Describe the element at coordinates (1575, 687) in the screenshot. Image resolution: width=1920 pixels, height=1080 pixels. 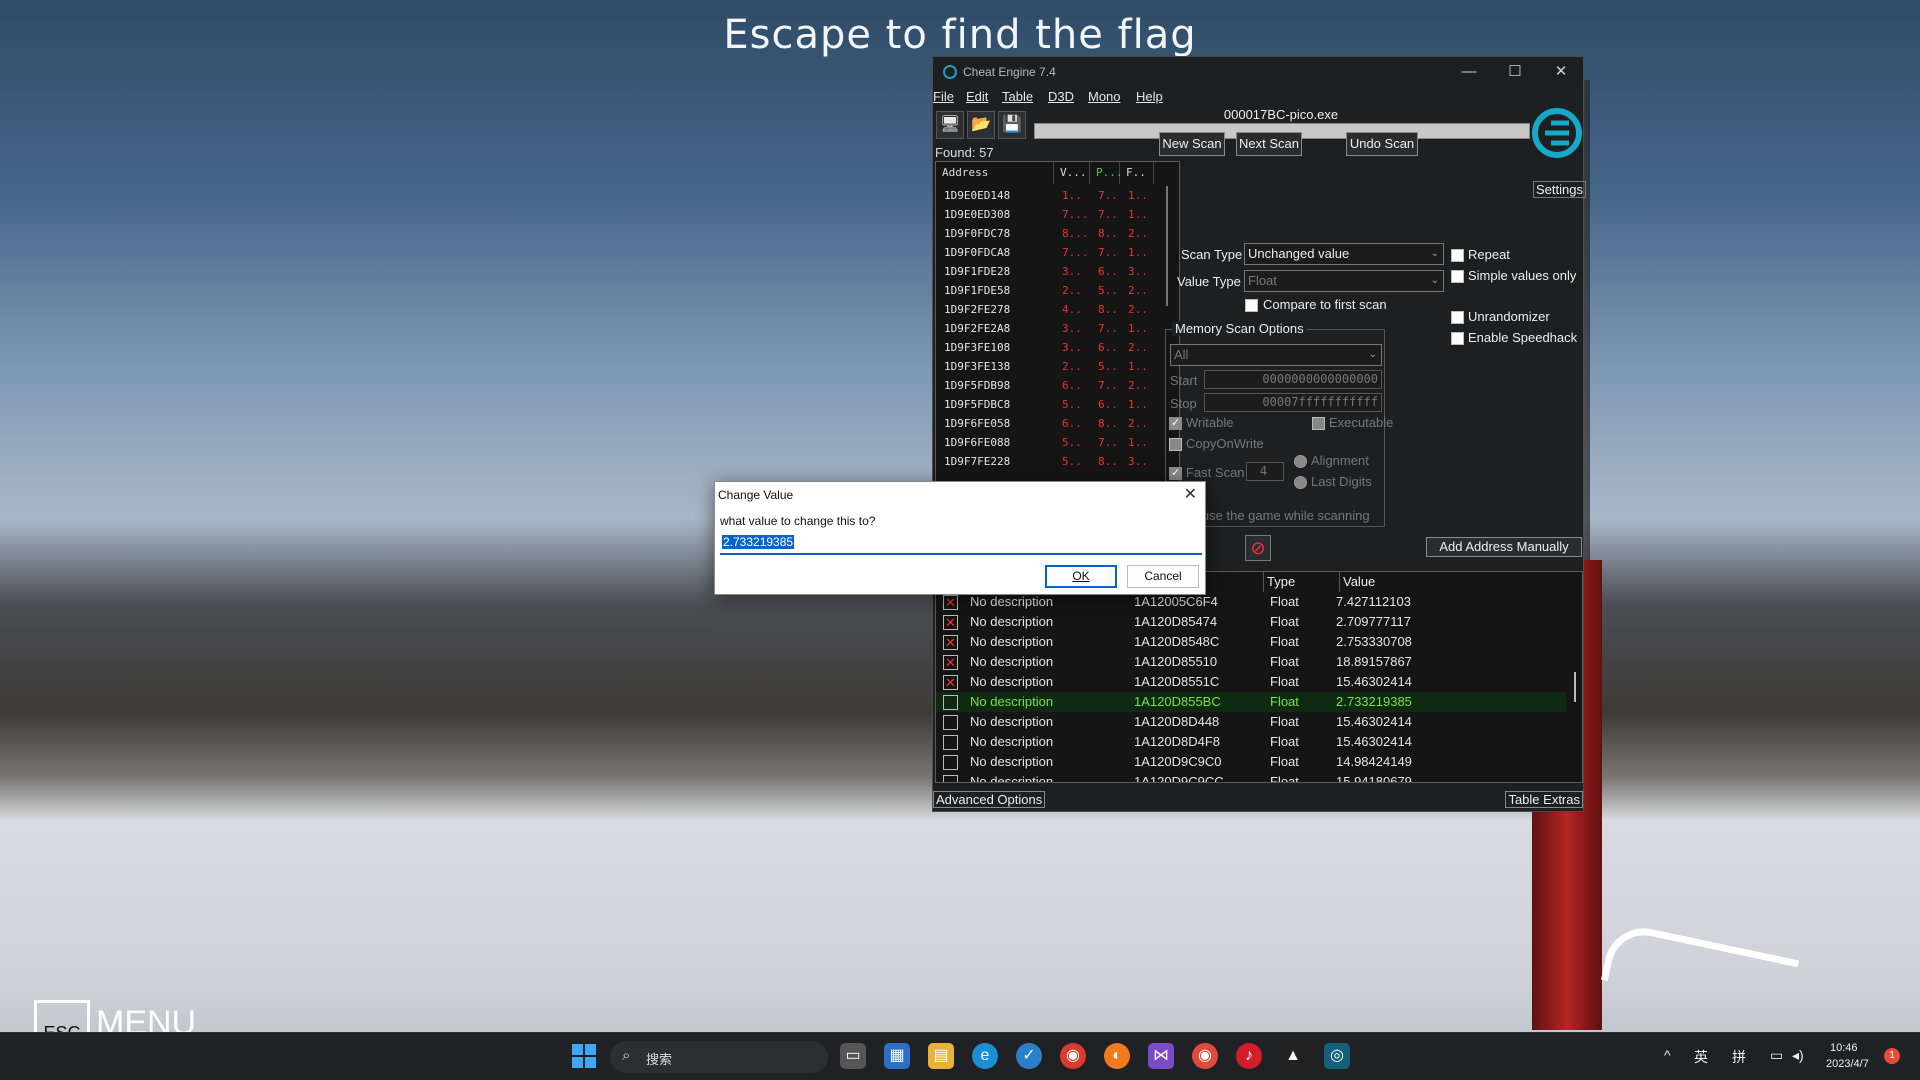
I see `table-scrollbar` at that location.